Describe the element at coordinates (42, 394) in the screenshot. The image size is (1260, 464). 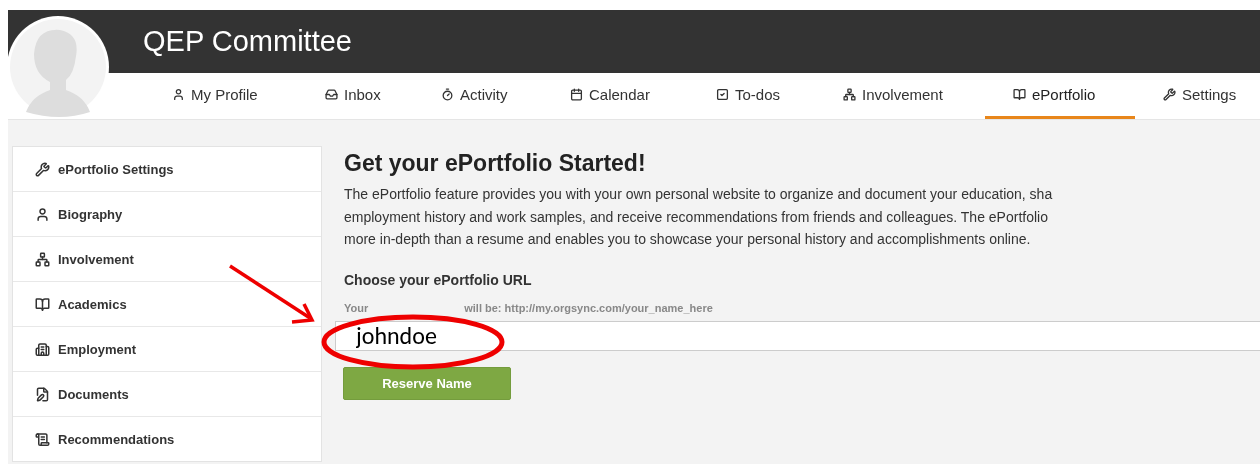
I see `edit-icon` at that location.